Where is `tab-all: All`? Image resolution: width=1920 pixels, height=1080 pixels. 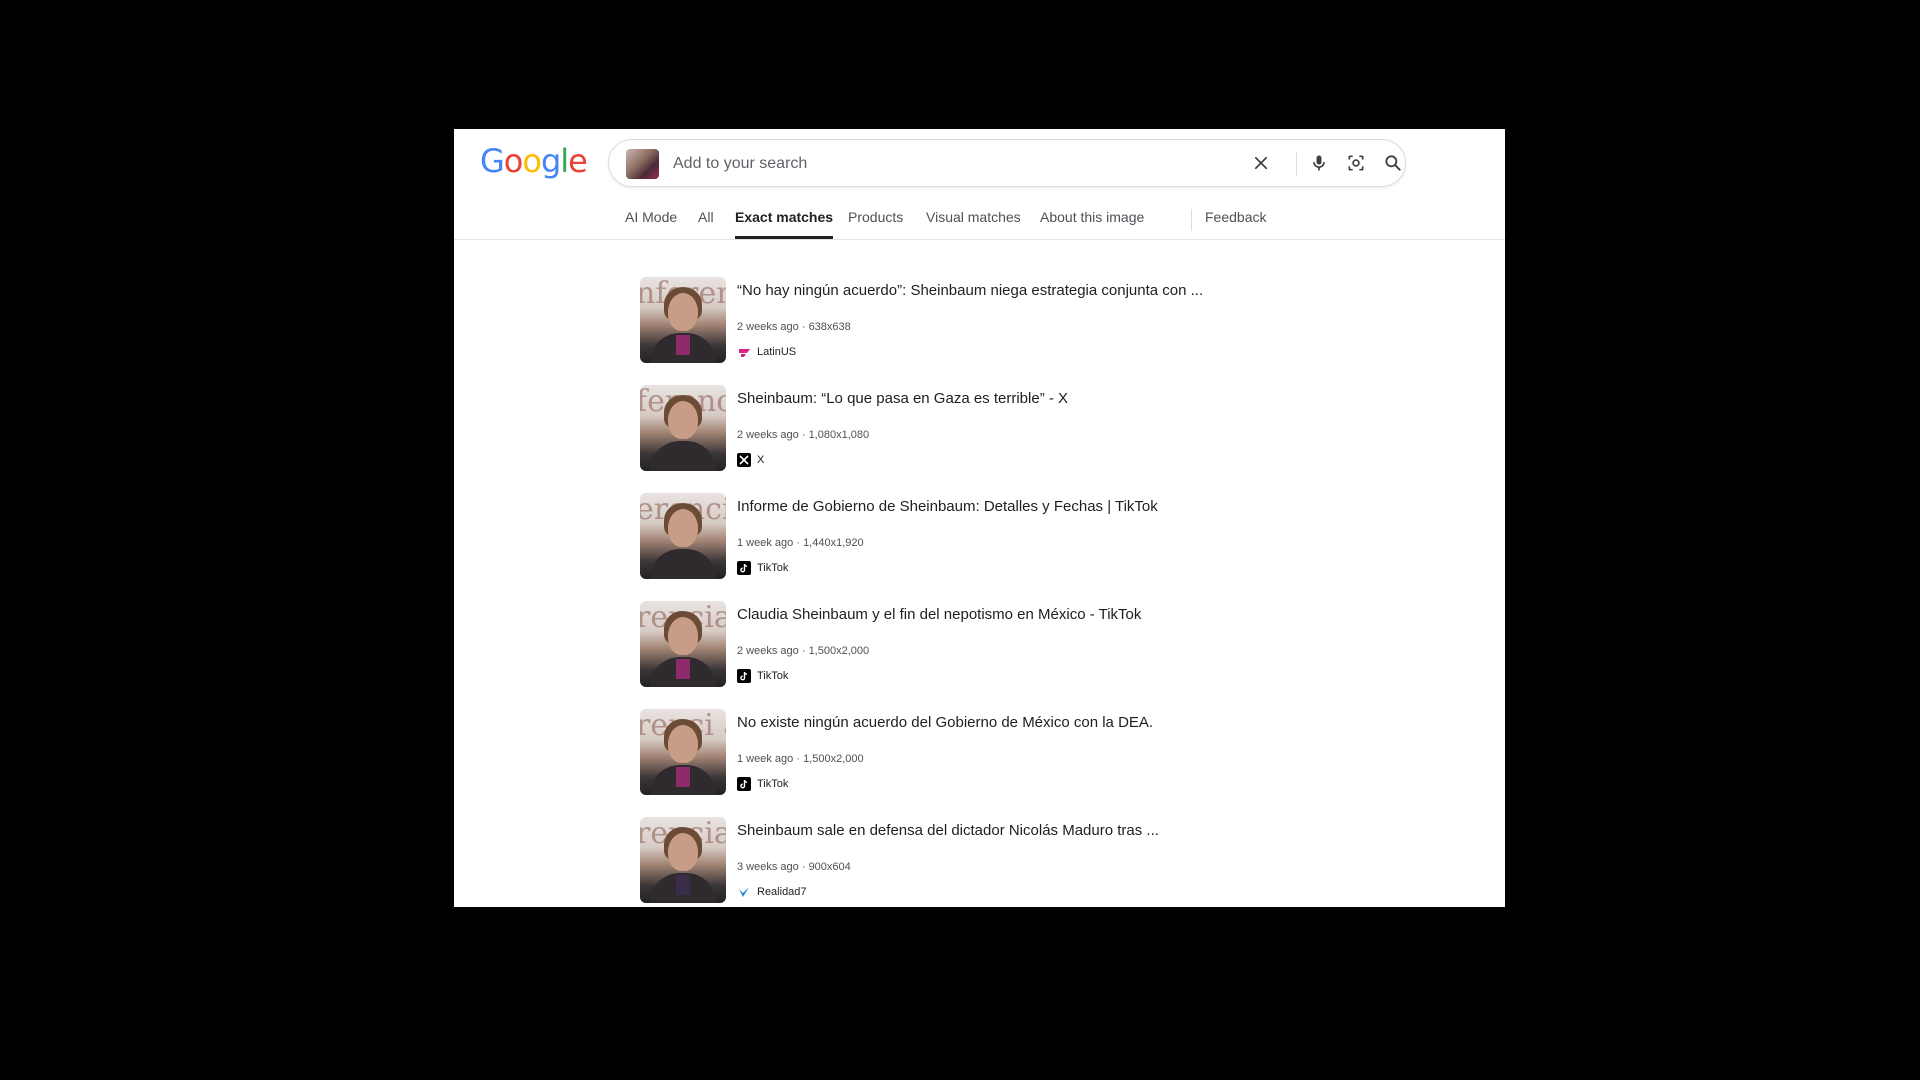
tab-all: All is located at coordinates (706, 224).